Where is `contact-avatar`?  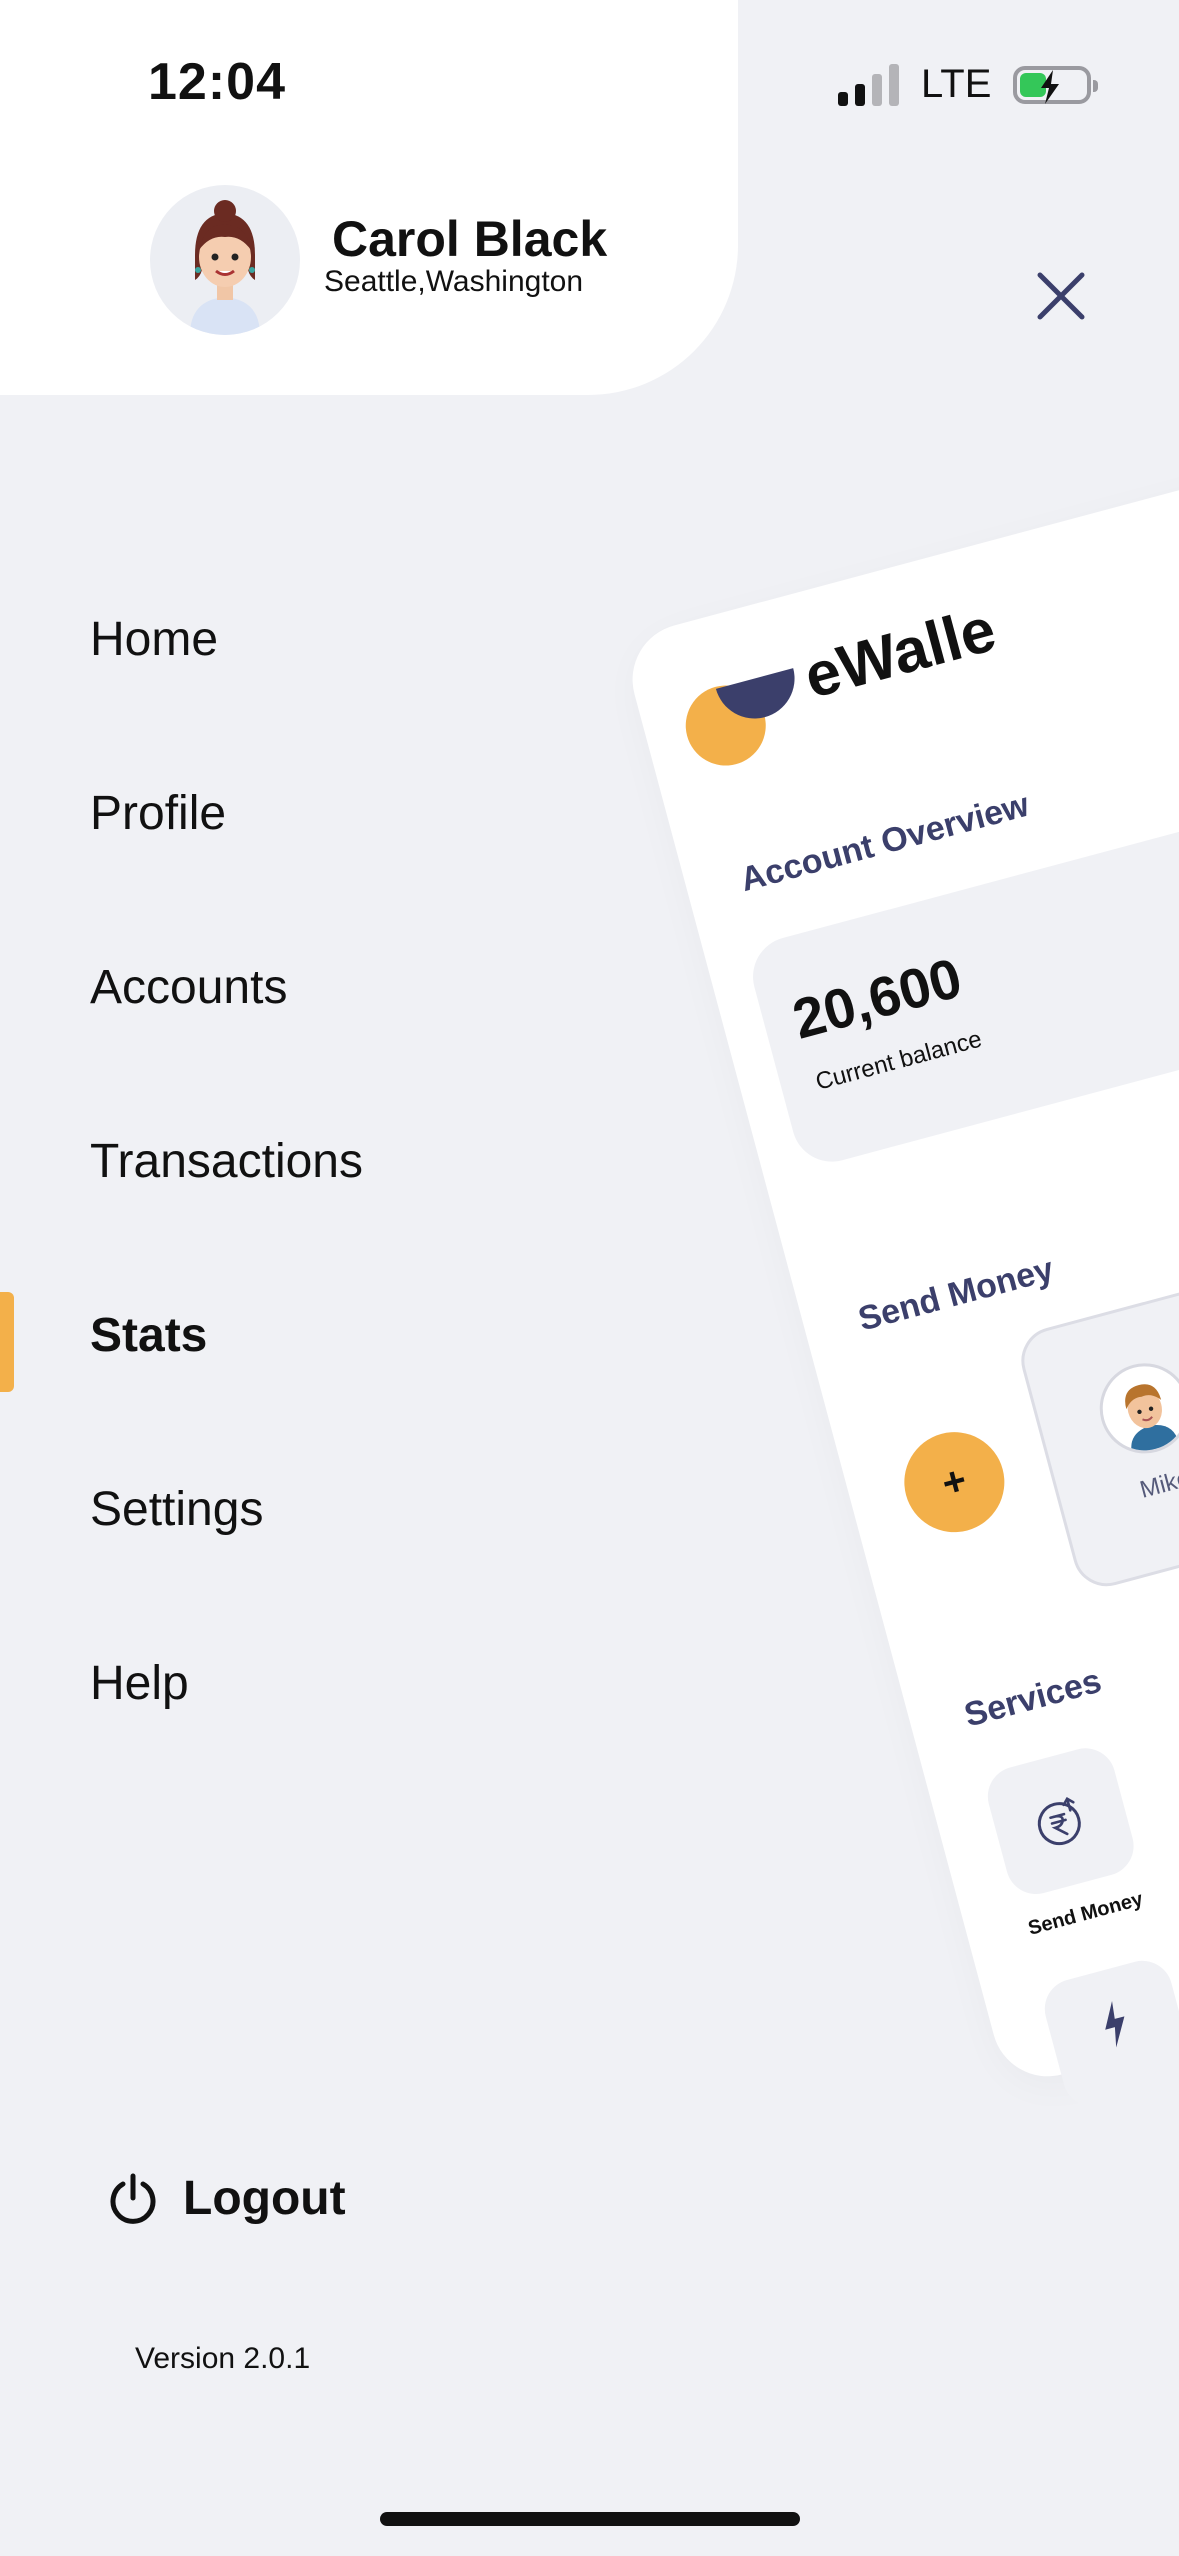 contact-avatar is located at coordinates (1134, 1408).